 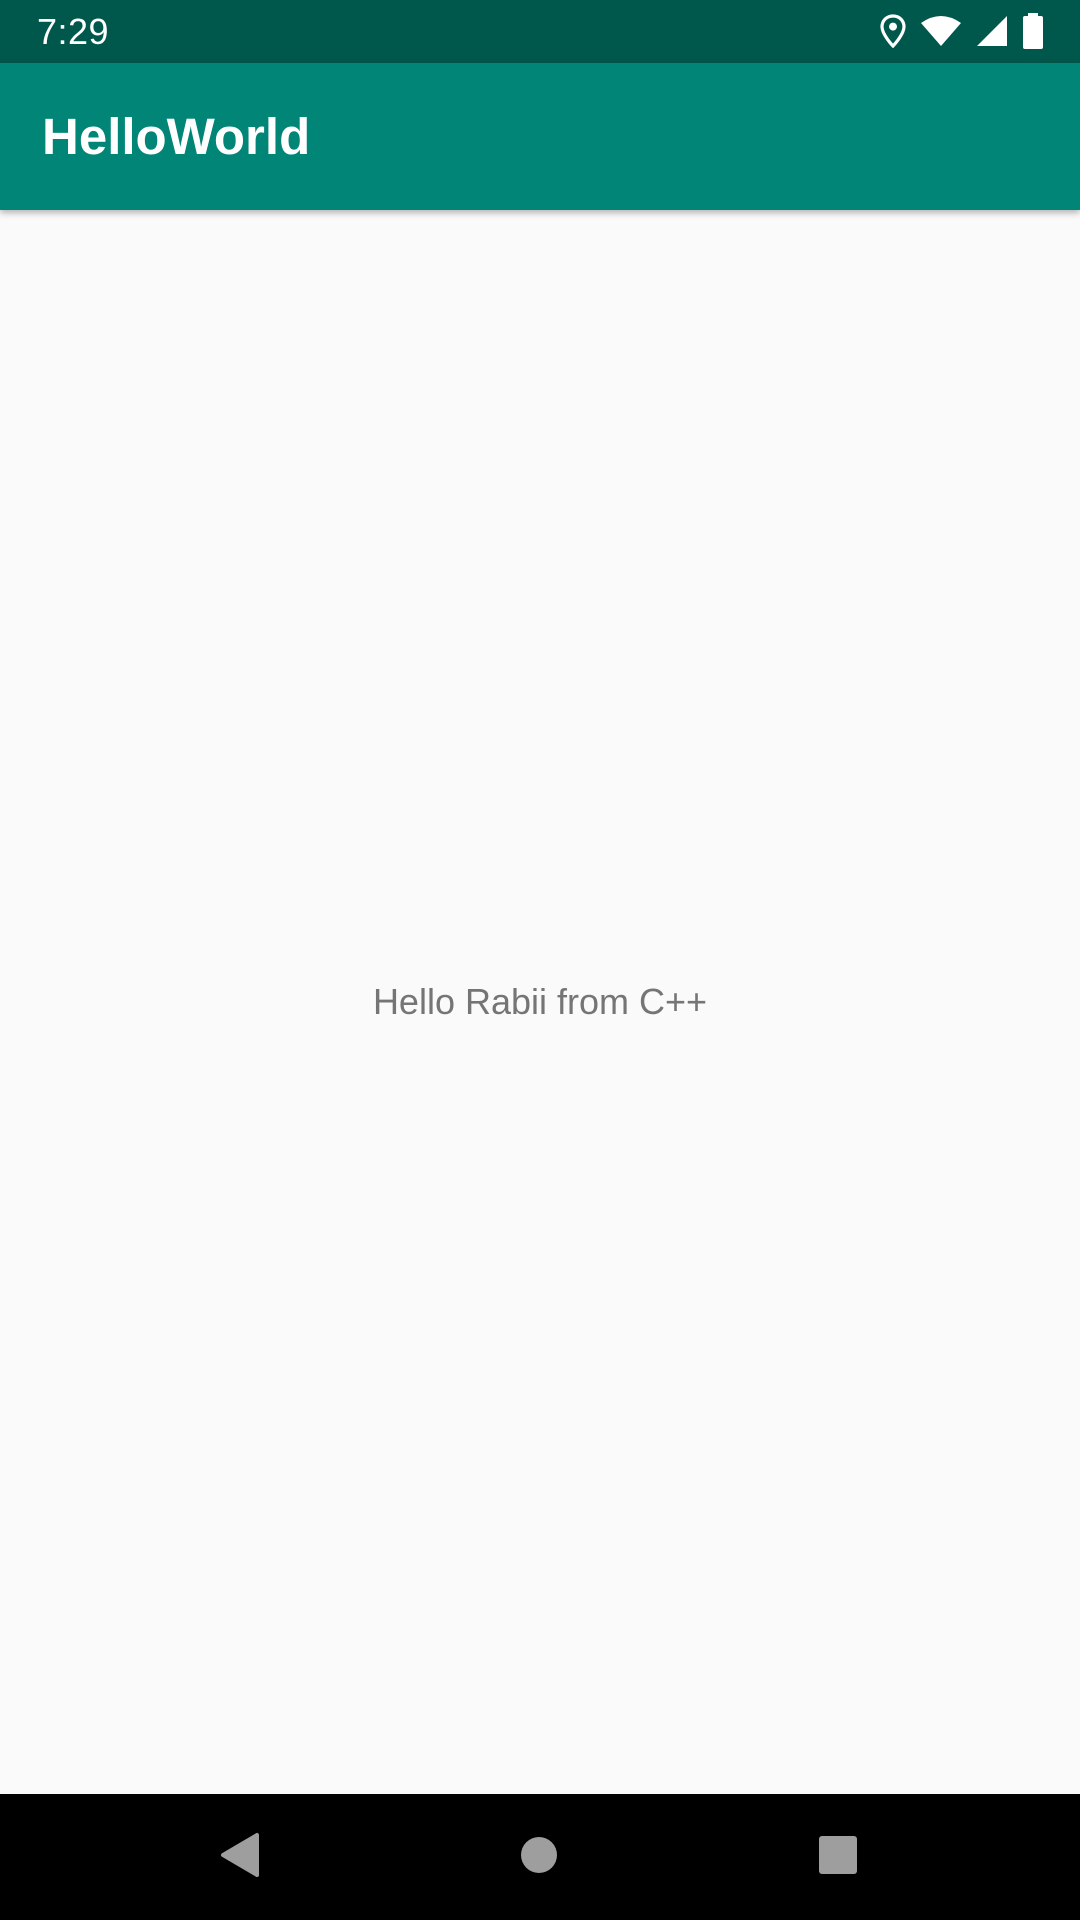 I want to click on back-button, so click(x=239, y=1857).